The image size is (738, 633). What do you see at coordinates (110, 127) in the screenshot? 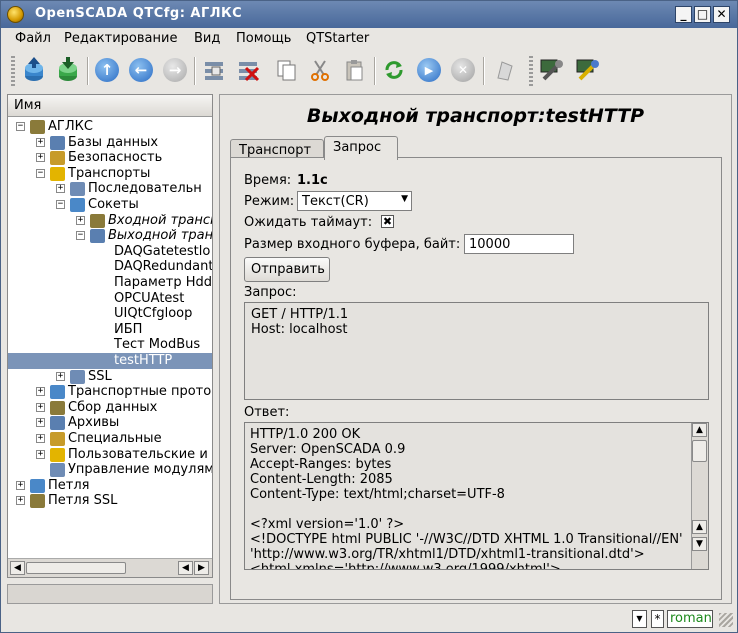
I see `tree-item: − АГЛКС` at bounding box center [110, 127].